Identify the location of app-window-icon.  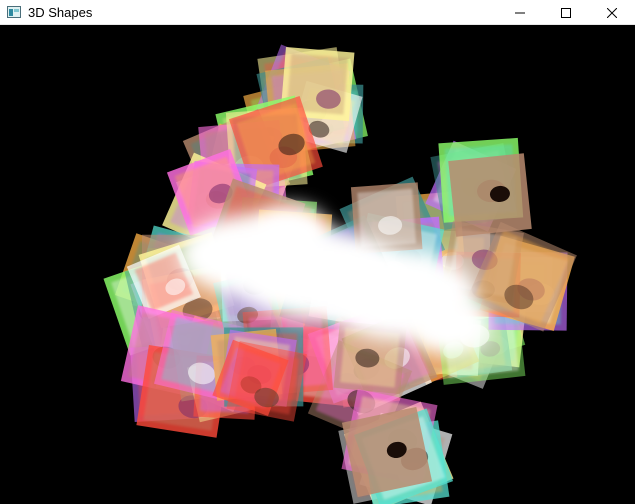
(14, 12).